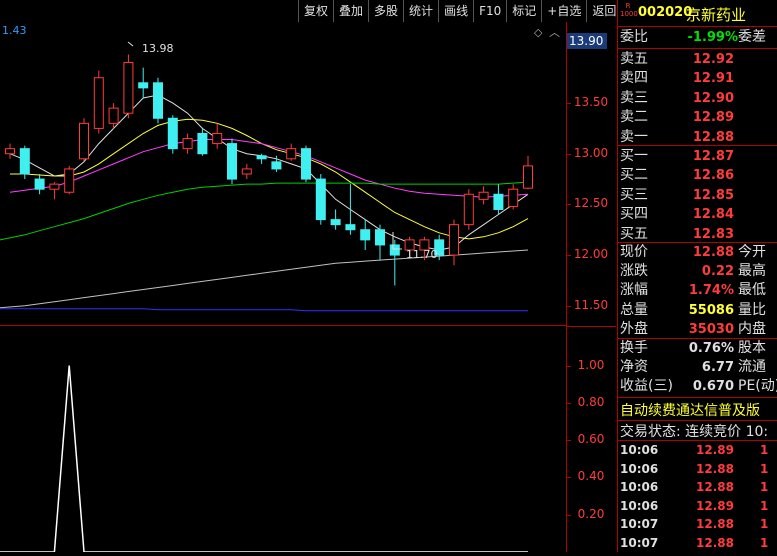  Describe the element at coordinates (422, 254) in the screenshot. I see `low-annotation: 11.70` at that location.